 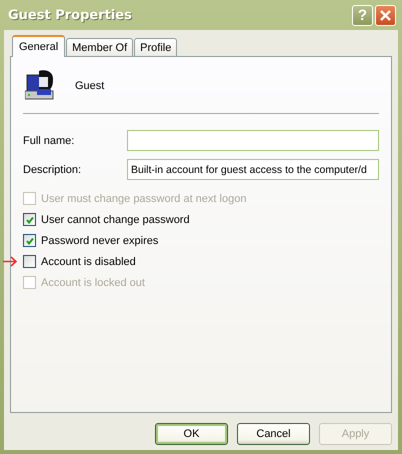 What do you see at coordinates (70, 15) in the screenshot?
I see `window-title: Guest Properties` at bounding box center [70, 15].